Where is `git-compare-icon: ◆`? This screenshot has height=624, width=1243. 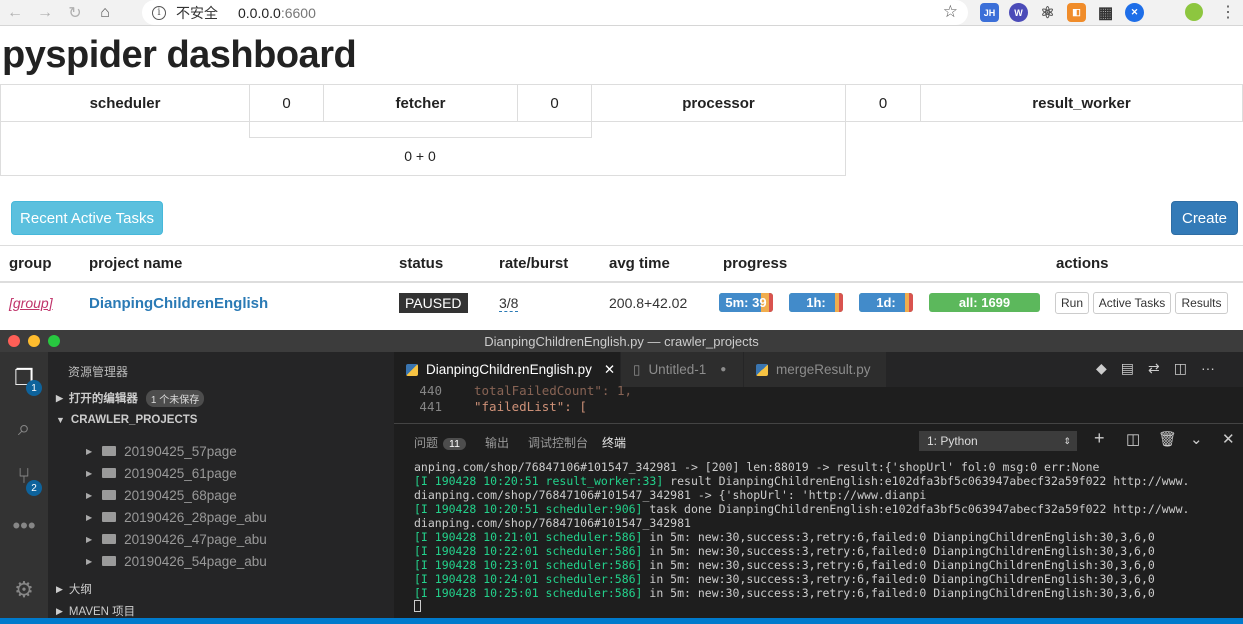 git-compare-icon: ◆ is located at coordinates (1101, 368).